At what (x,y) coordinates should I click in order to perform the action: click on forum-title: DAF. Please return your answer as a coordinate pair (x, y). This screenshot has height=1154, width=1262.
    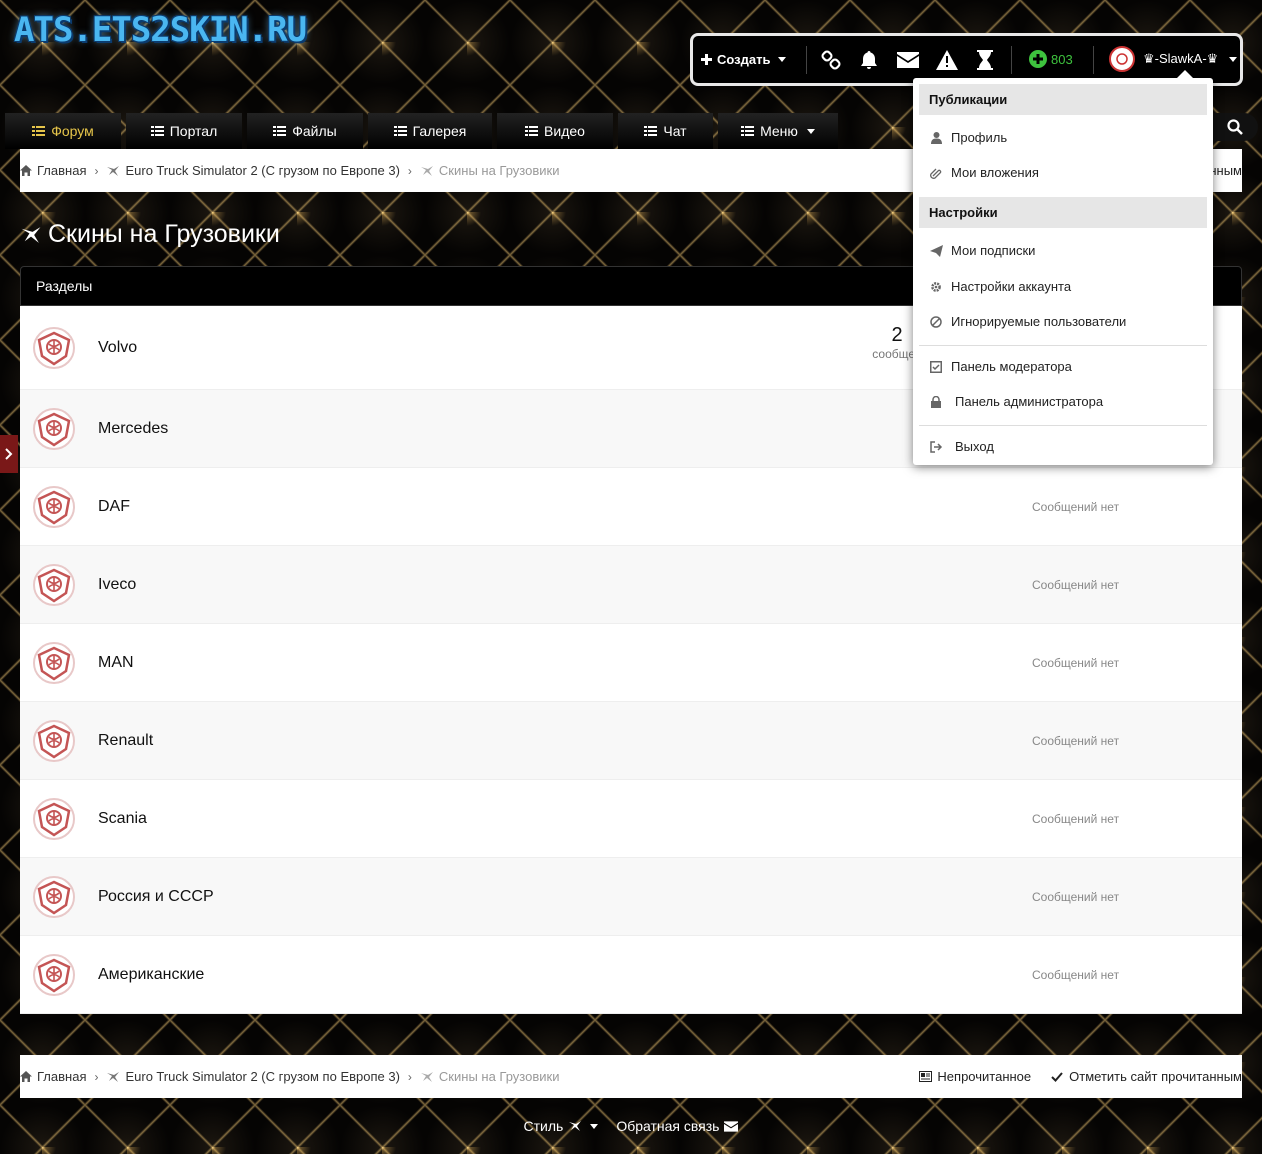
    Looking at the image, I should click on (114, 507).